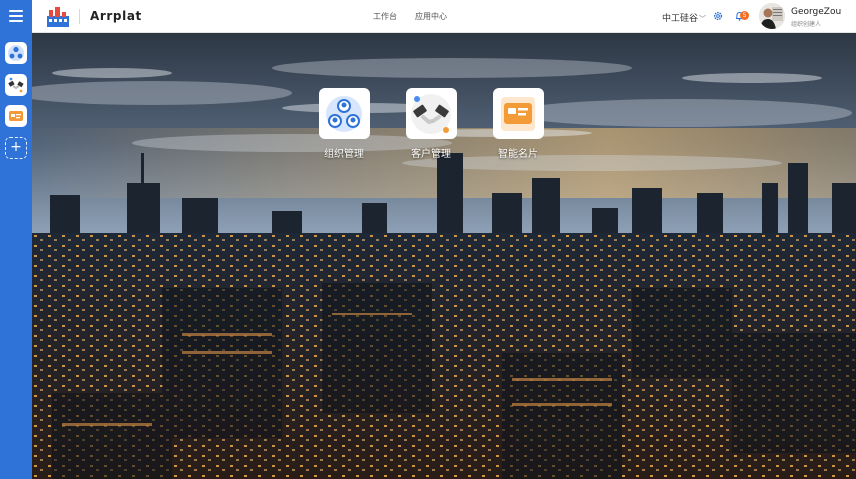 This screenshot has height=479, width=856. I want to click on app-tile-org-management: 组织管理, so click(344, 124).